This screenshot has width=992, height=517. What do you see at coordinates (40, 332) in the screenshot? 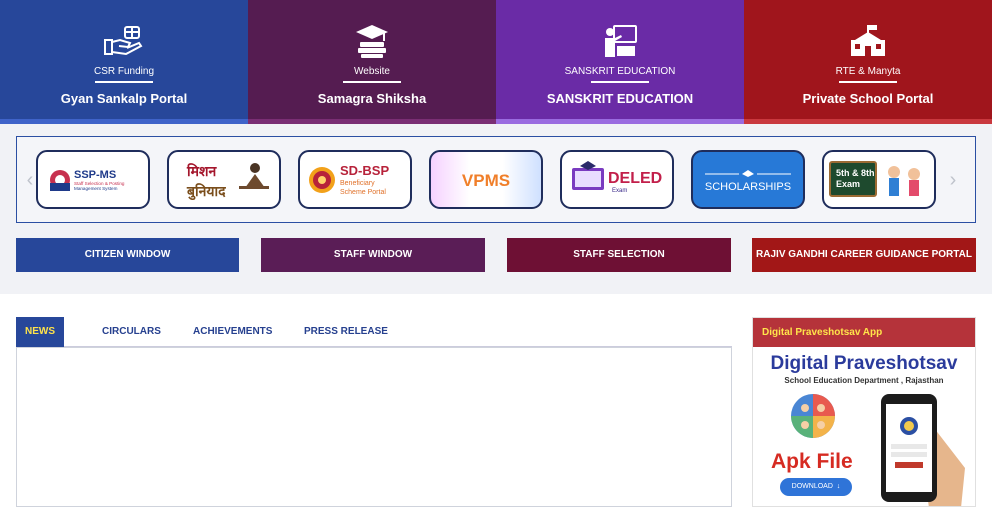
I see `tab-news: NEWS` at bounding box center [40, 332].